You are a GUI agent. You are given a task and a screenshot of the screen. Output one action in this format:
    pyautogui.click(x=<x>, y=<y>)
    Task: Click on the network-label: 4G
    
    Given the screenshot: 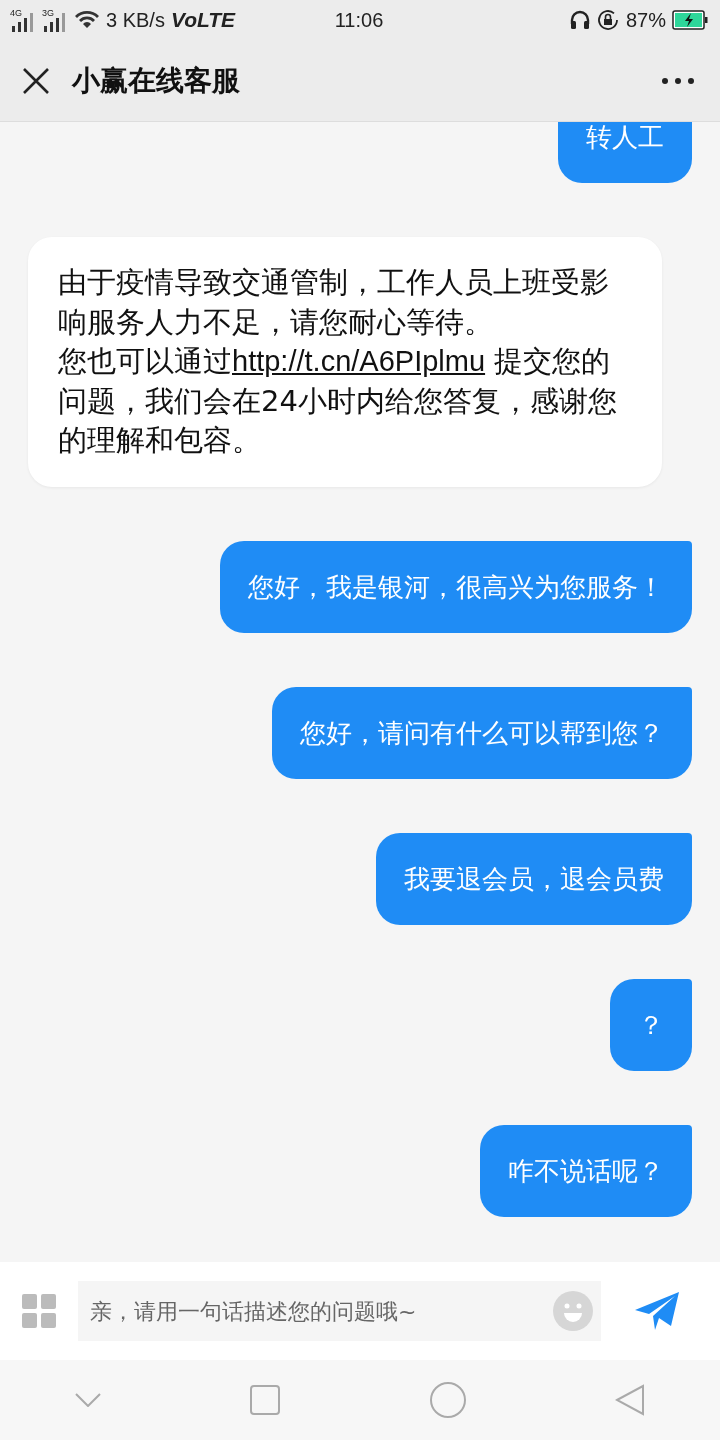 What is the action you would take?
    pyautogui.click(x=16, y=13)
    